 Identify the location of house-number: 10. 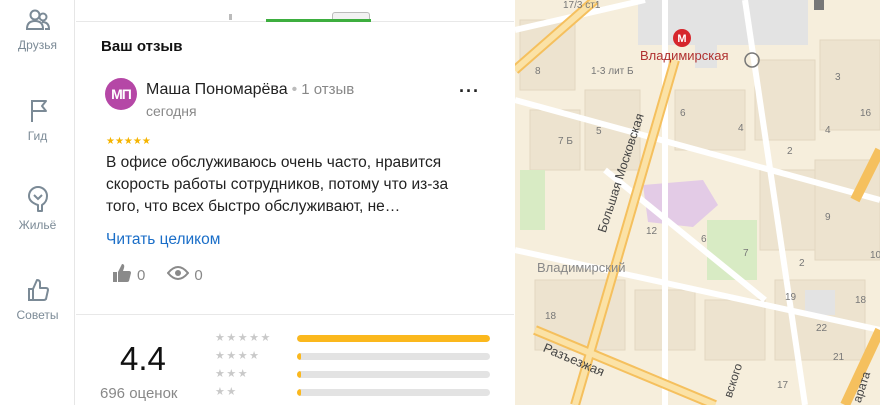
(875, 255).